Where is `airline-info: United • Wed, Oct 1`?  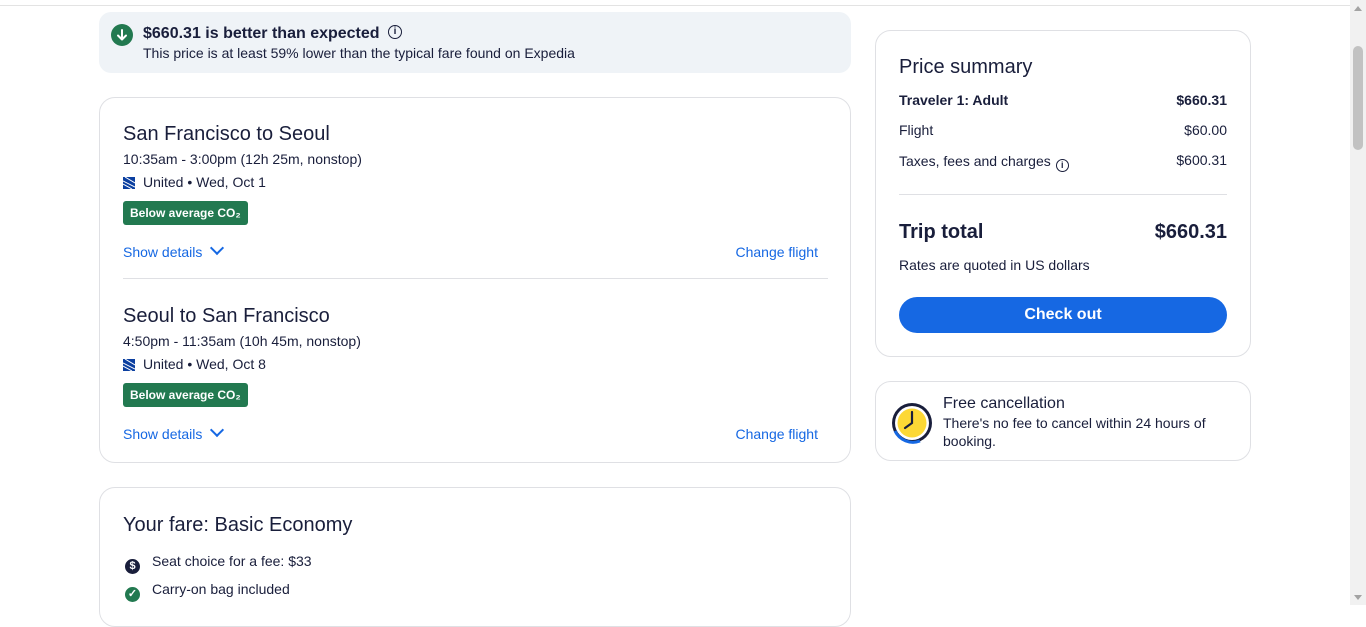 airline-info: United • Wed, Oct 1 is located at coordinates (194, 182).